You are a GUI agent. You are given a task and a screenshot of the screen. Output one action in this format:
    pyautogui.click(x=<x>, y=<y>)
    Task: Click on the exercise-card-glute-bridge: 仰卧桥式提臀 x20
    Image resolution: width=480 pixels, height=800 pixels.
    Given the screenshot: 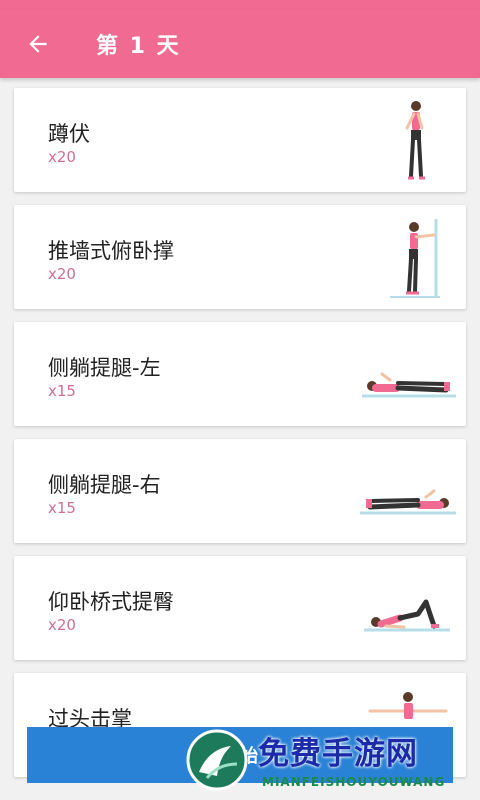 What is the action you would take?
    pyautogui.click(x=240, y=608)
    